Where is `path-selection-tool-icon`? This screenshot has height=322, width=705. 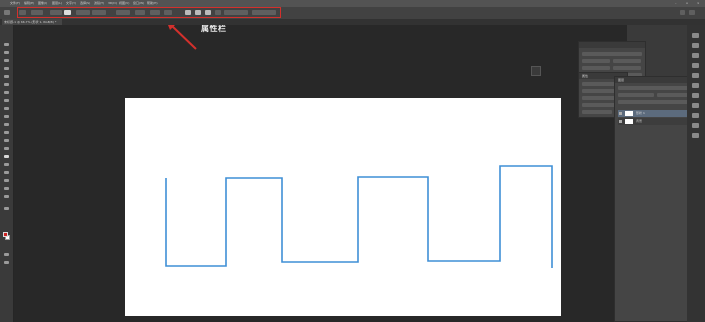 path-selection-tool-icon is located at coordinates (6, 172).